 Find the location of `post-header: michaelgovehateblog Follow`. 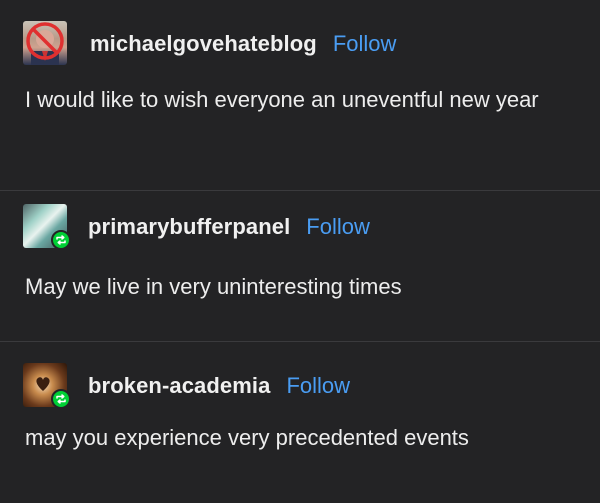

post-header: michaelgovehateblog Follow is located at coordinates (210, 44).